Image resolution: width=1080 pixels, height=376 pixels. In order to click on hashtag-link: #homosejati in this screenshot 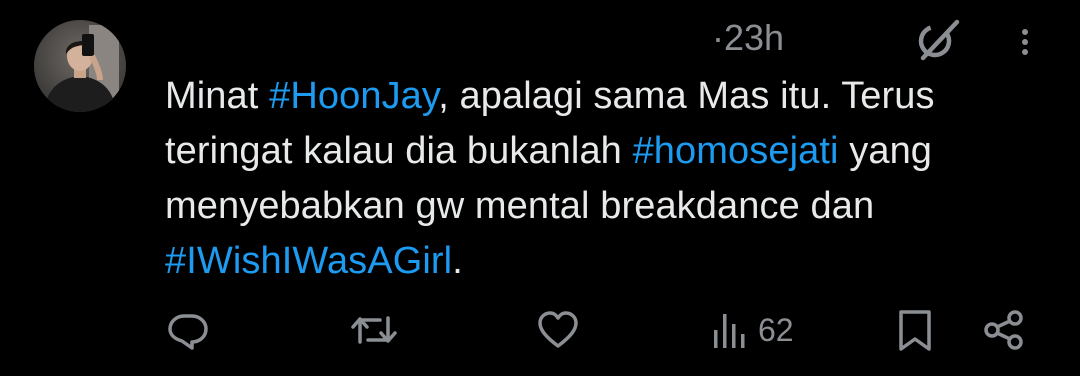, I will do `click(736, 151)`.